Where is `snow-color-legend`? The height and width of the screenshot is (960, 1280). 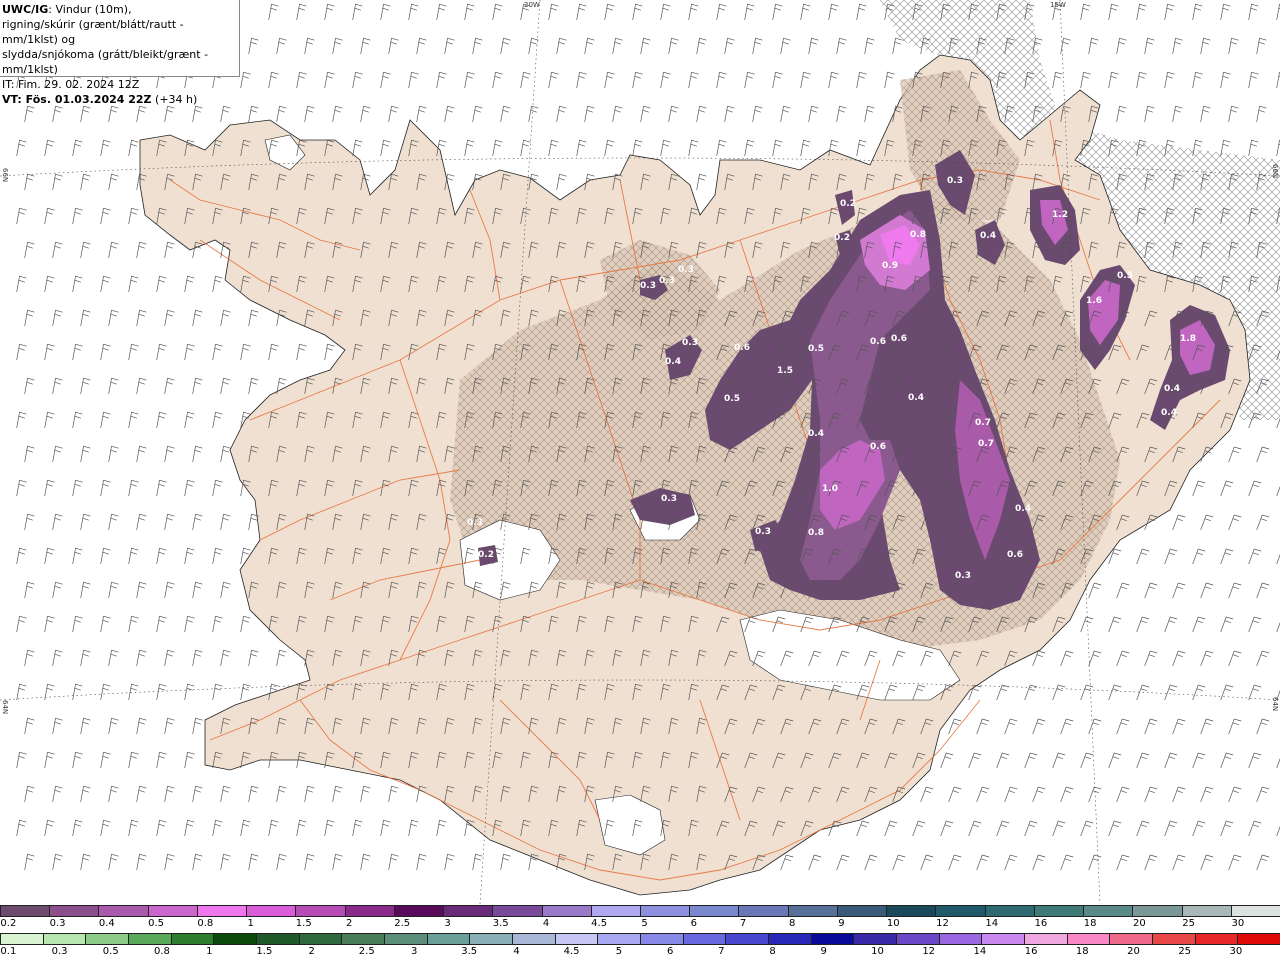
snow-color-legend is located at coordinates (640, 912).